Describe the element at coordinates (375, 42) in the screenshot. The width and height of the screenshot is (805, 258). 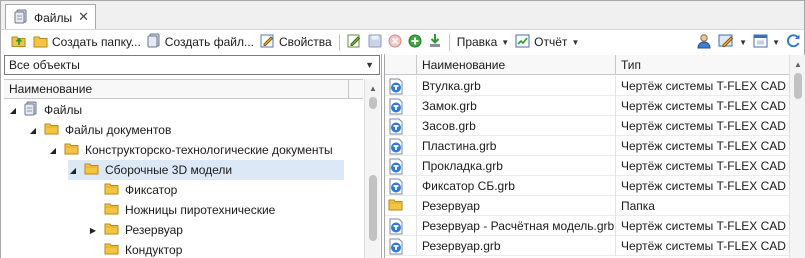
I see `save-button` at that location.